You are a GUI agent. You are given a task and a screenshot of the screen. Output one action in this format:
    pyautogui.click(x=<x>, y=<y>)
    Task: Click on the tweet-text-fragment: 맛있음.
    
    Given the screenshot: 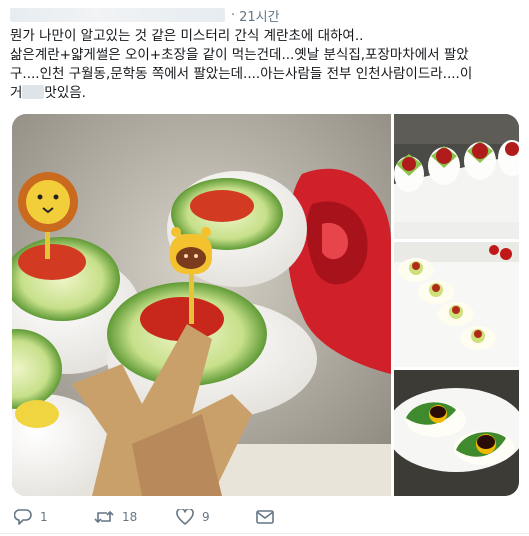 What is the action you would take?
    pyautogui.click(x=65, y=93)
    